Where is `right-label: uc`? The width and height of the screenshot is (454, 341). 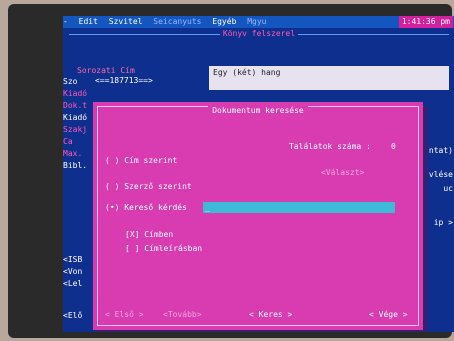
right-label: uc is located at coordinates (448, 188).